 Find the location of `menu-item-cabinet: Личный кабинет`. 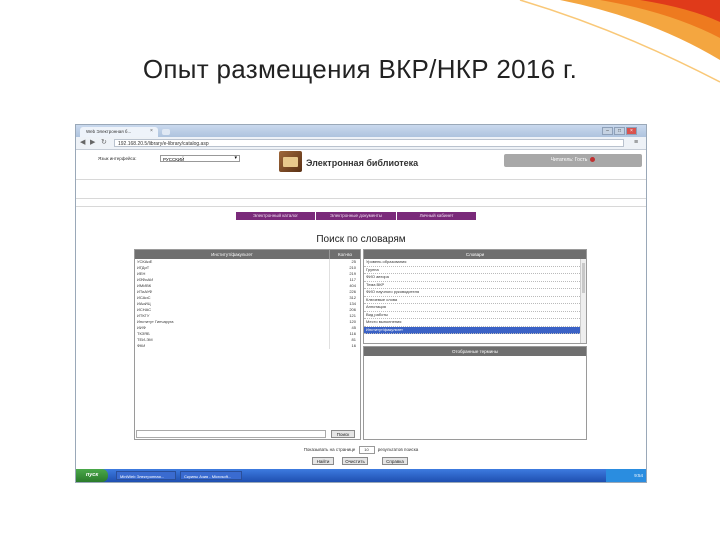

menu-item-cabinet: Личный кабинет is located at coordinates (437, 216).